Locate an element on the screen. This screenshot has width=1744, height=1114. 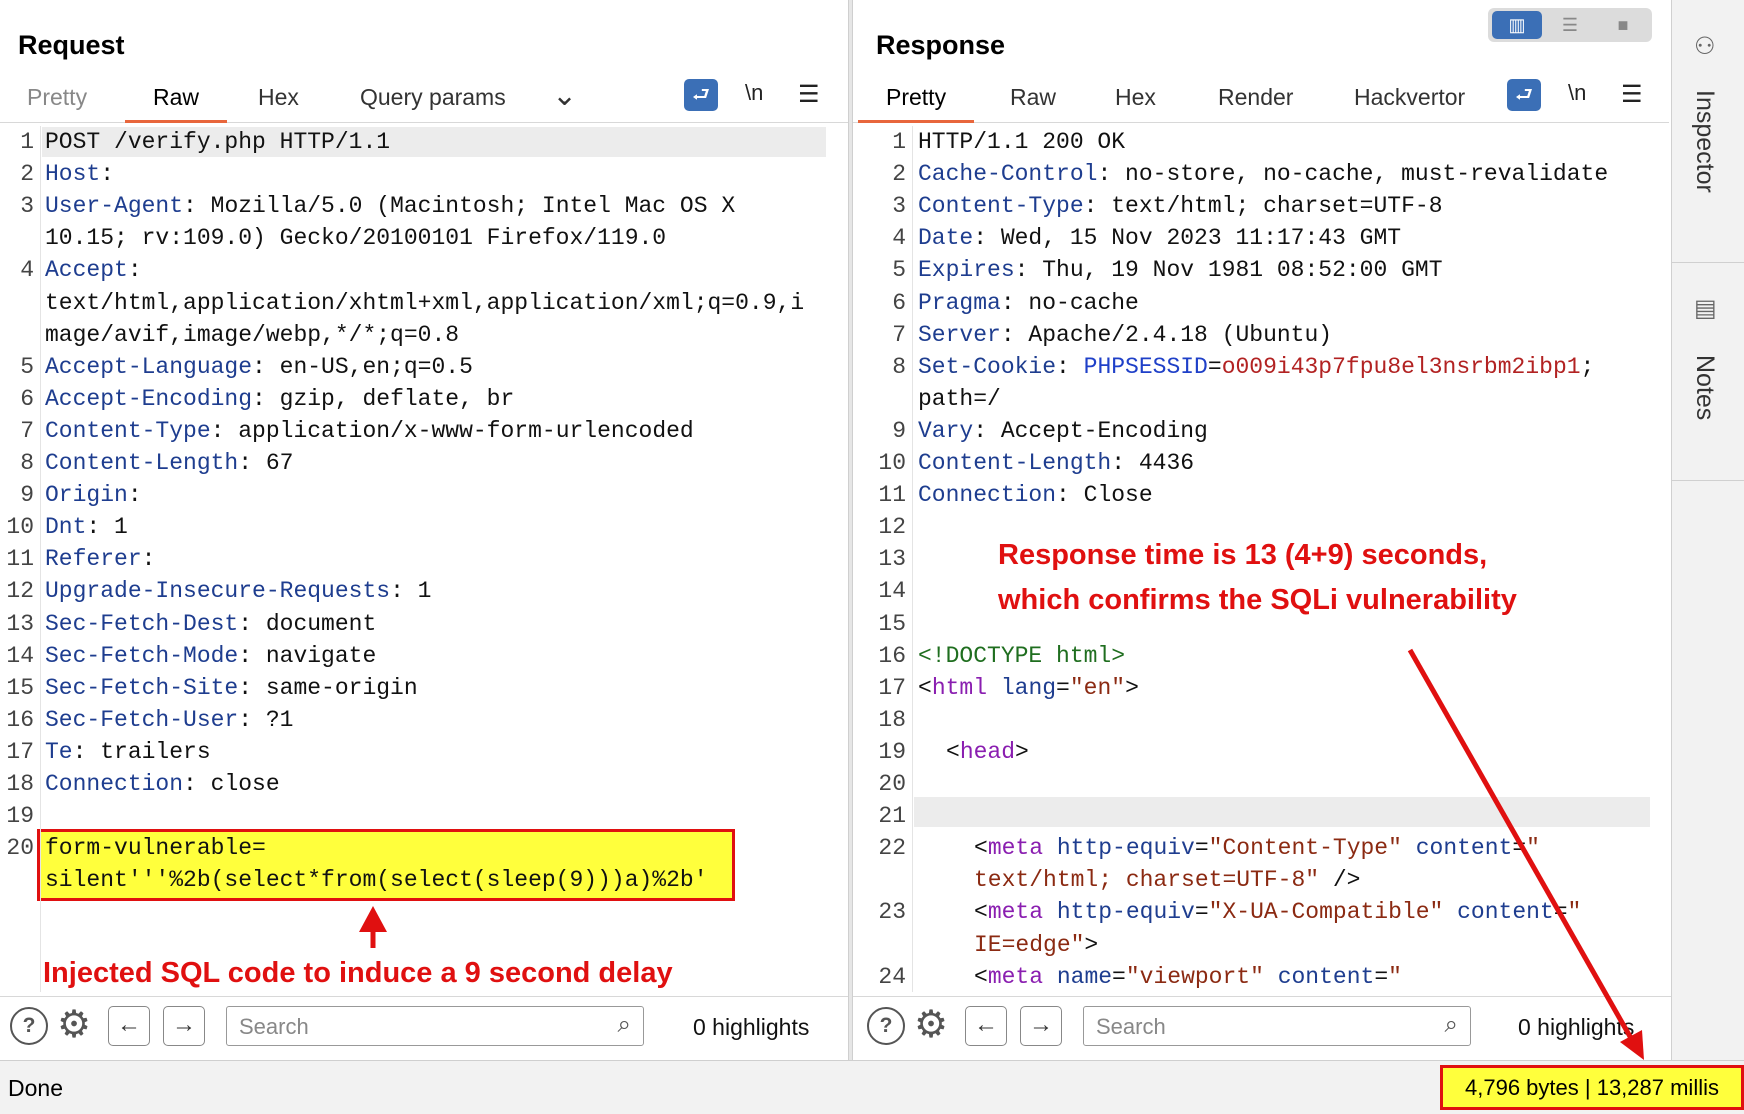
up-arrow-icon is located at coordinates (373, 927).